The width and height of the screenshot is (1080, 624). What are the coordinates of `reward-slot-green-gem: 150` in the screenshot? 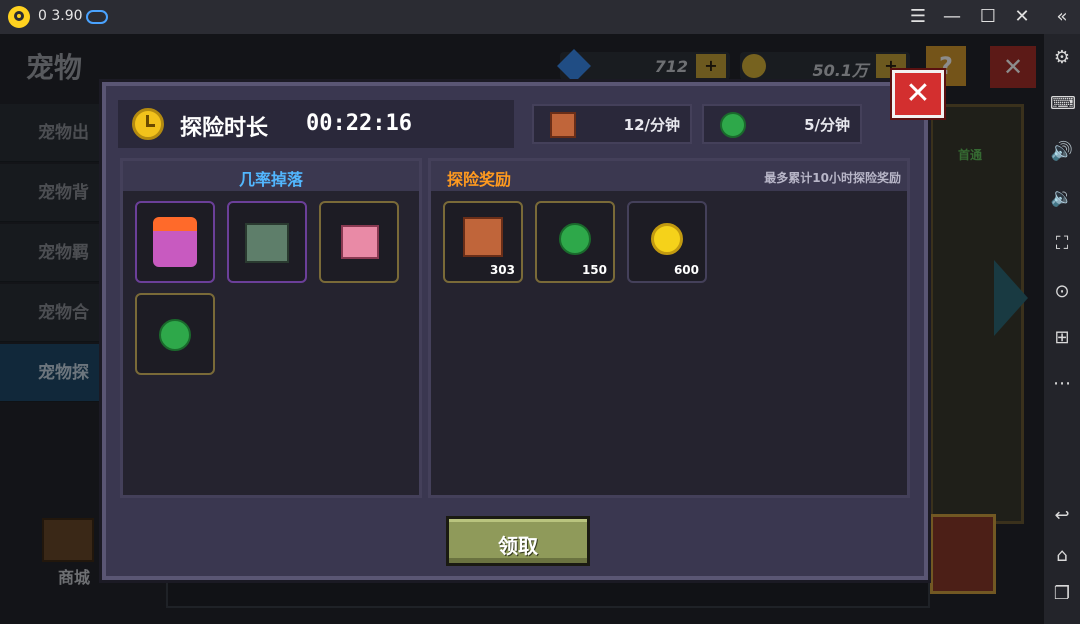 It's located at (575, 242).